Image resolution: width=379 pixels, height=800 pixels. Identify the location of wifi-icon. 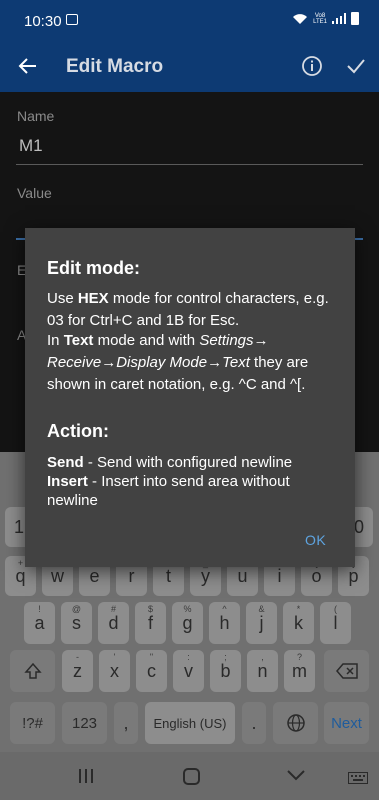
(300, 18).